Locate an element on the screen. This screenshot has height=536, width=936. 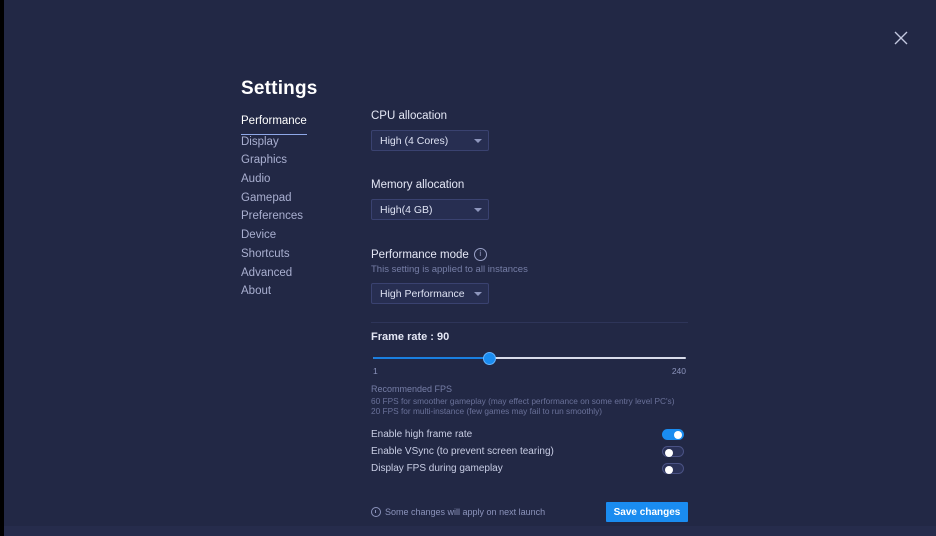
toggle-display-fps is located at coordinates (673, 468).